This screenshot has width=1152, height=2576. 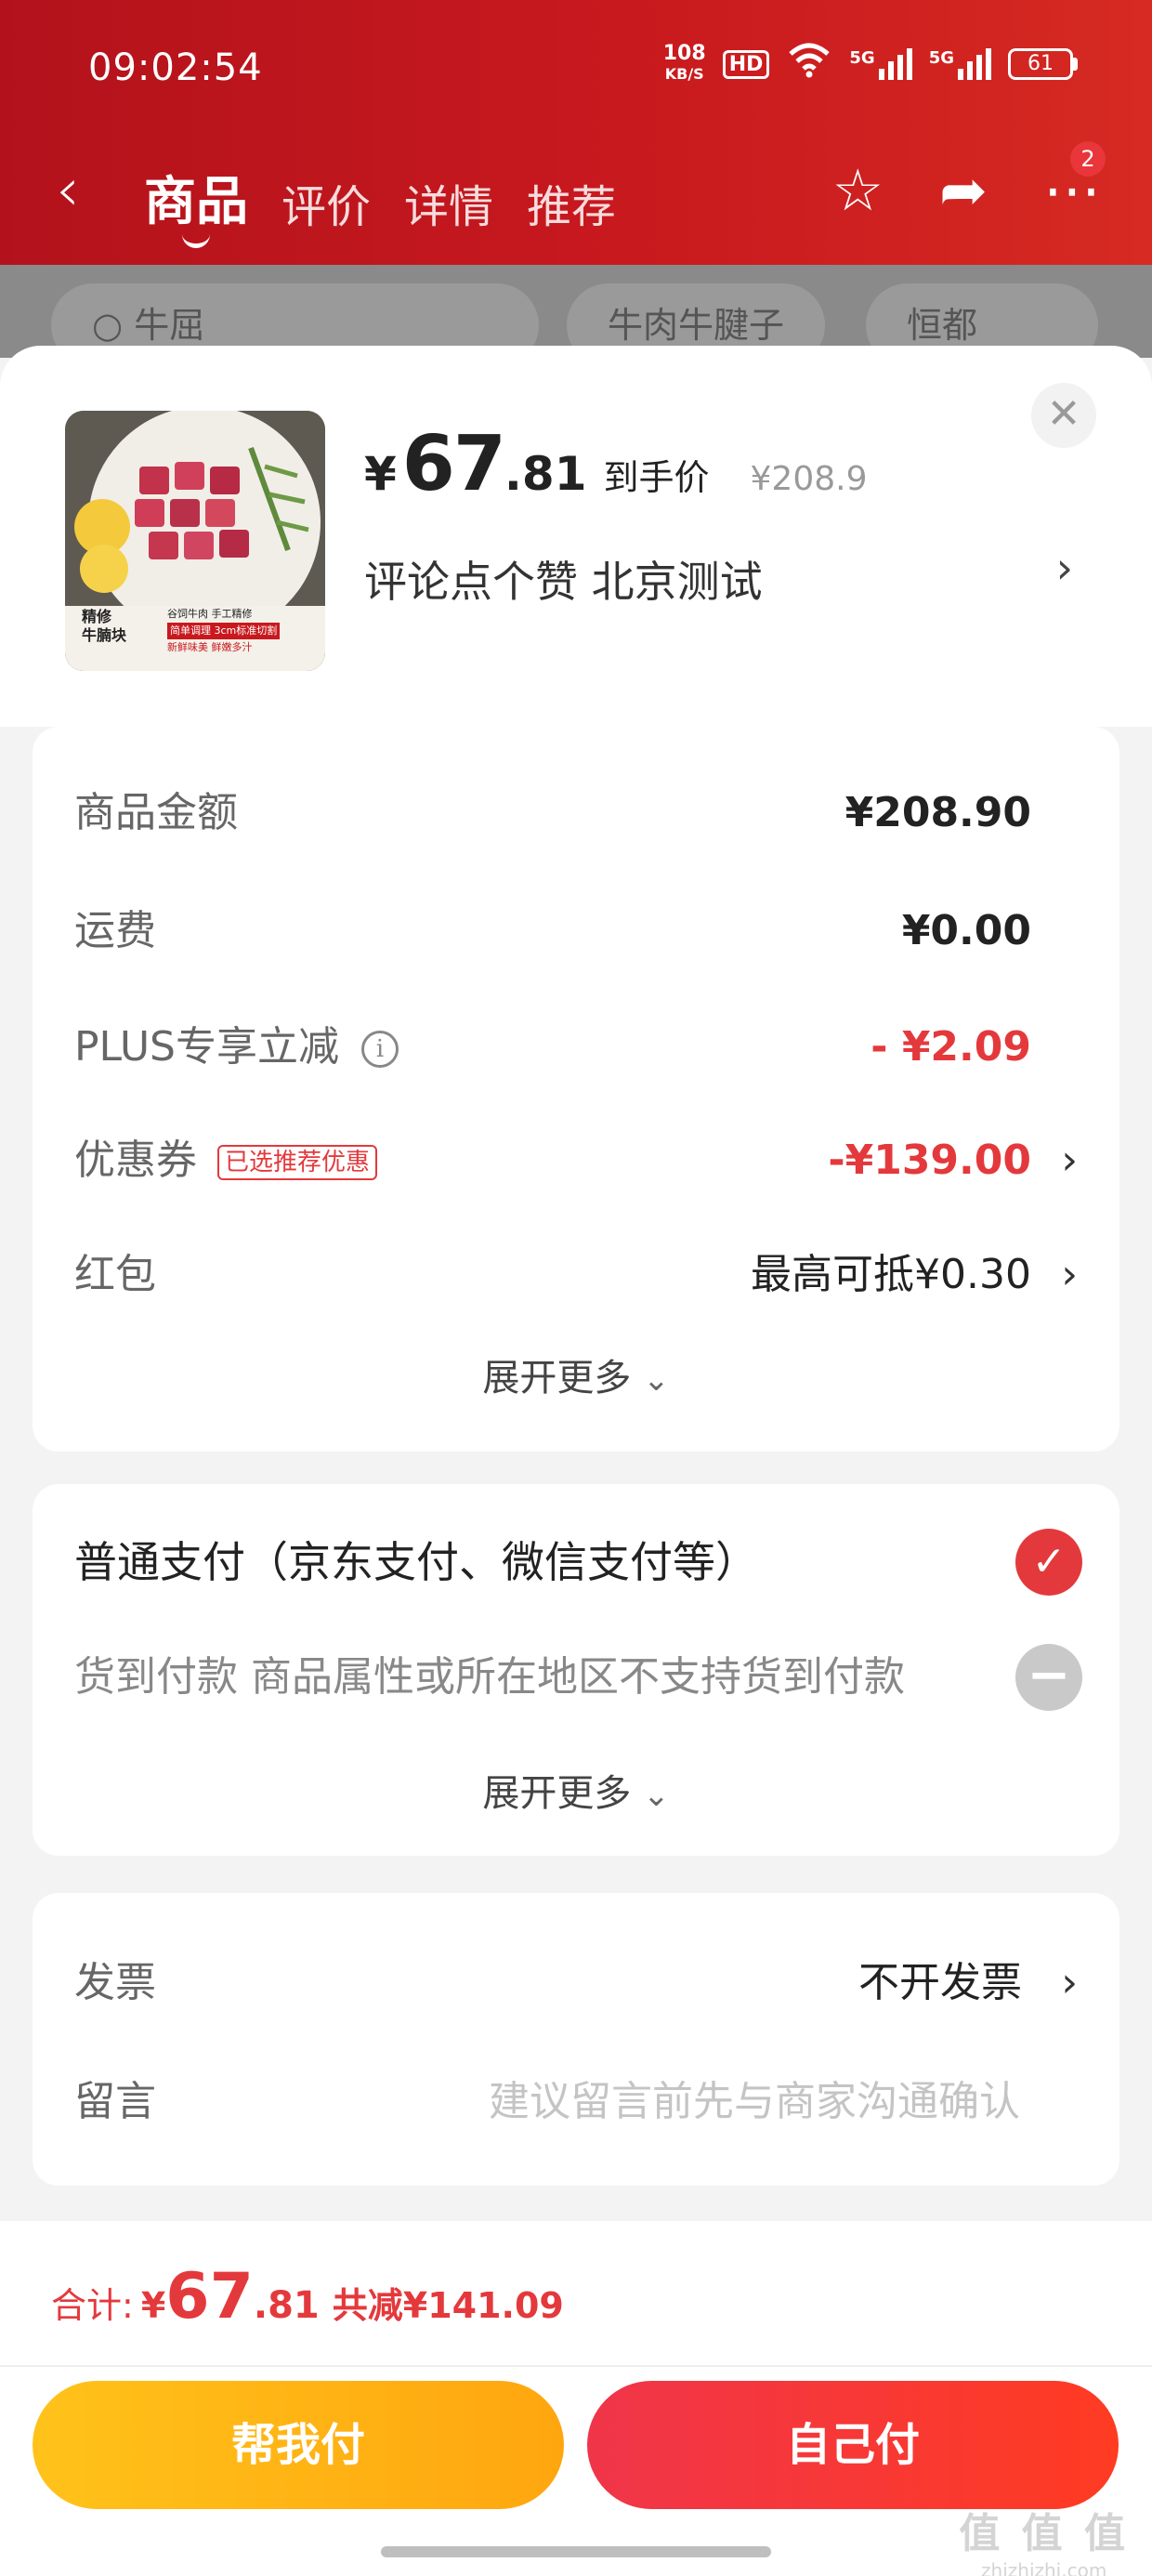 I want to click on expand-more-payment: 展开更多 ⌄, so click(x=576, y=1790).